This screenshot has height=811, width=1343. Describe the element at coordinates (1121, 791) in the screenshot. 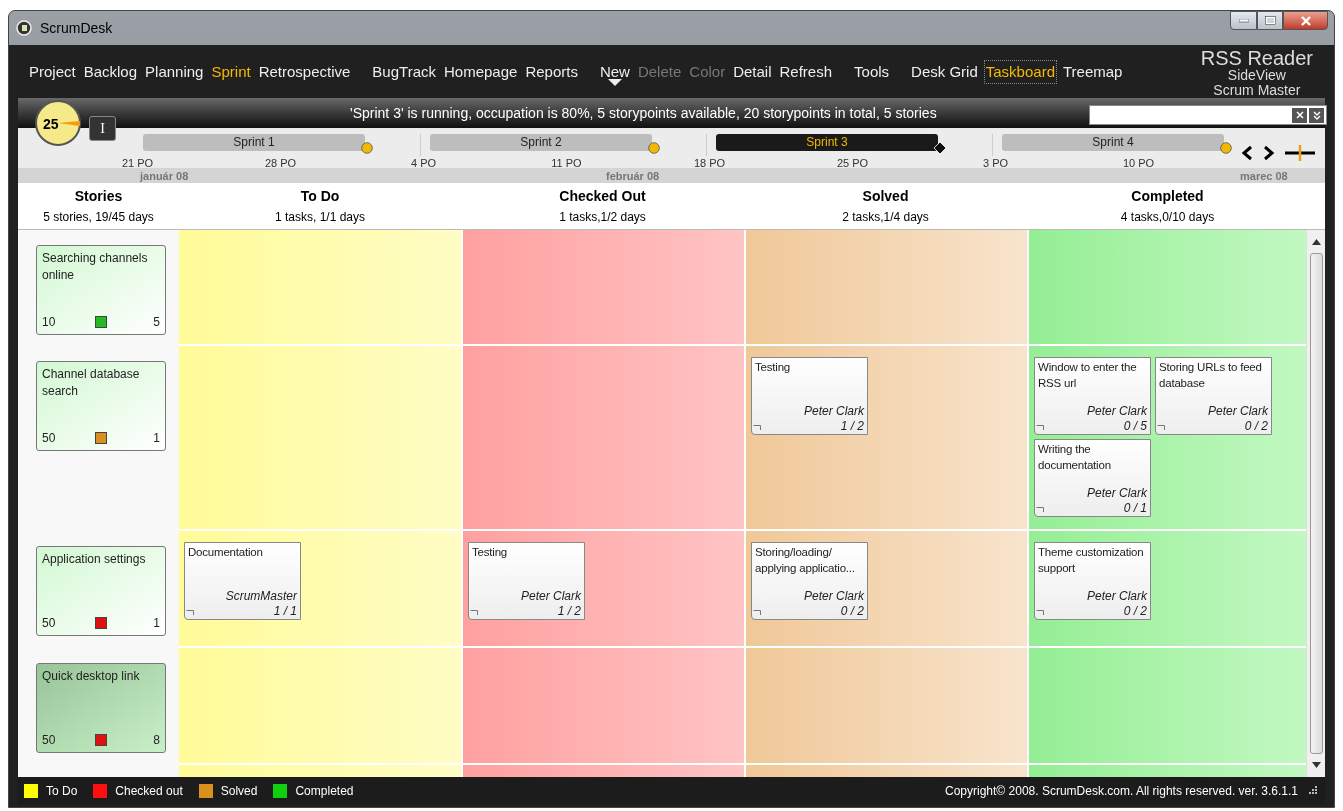

I see `copyright-text: Copyright© 2008. ScrumDesk.com. All rights reserved. ver. 3.6.1.1` at that location.